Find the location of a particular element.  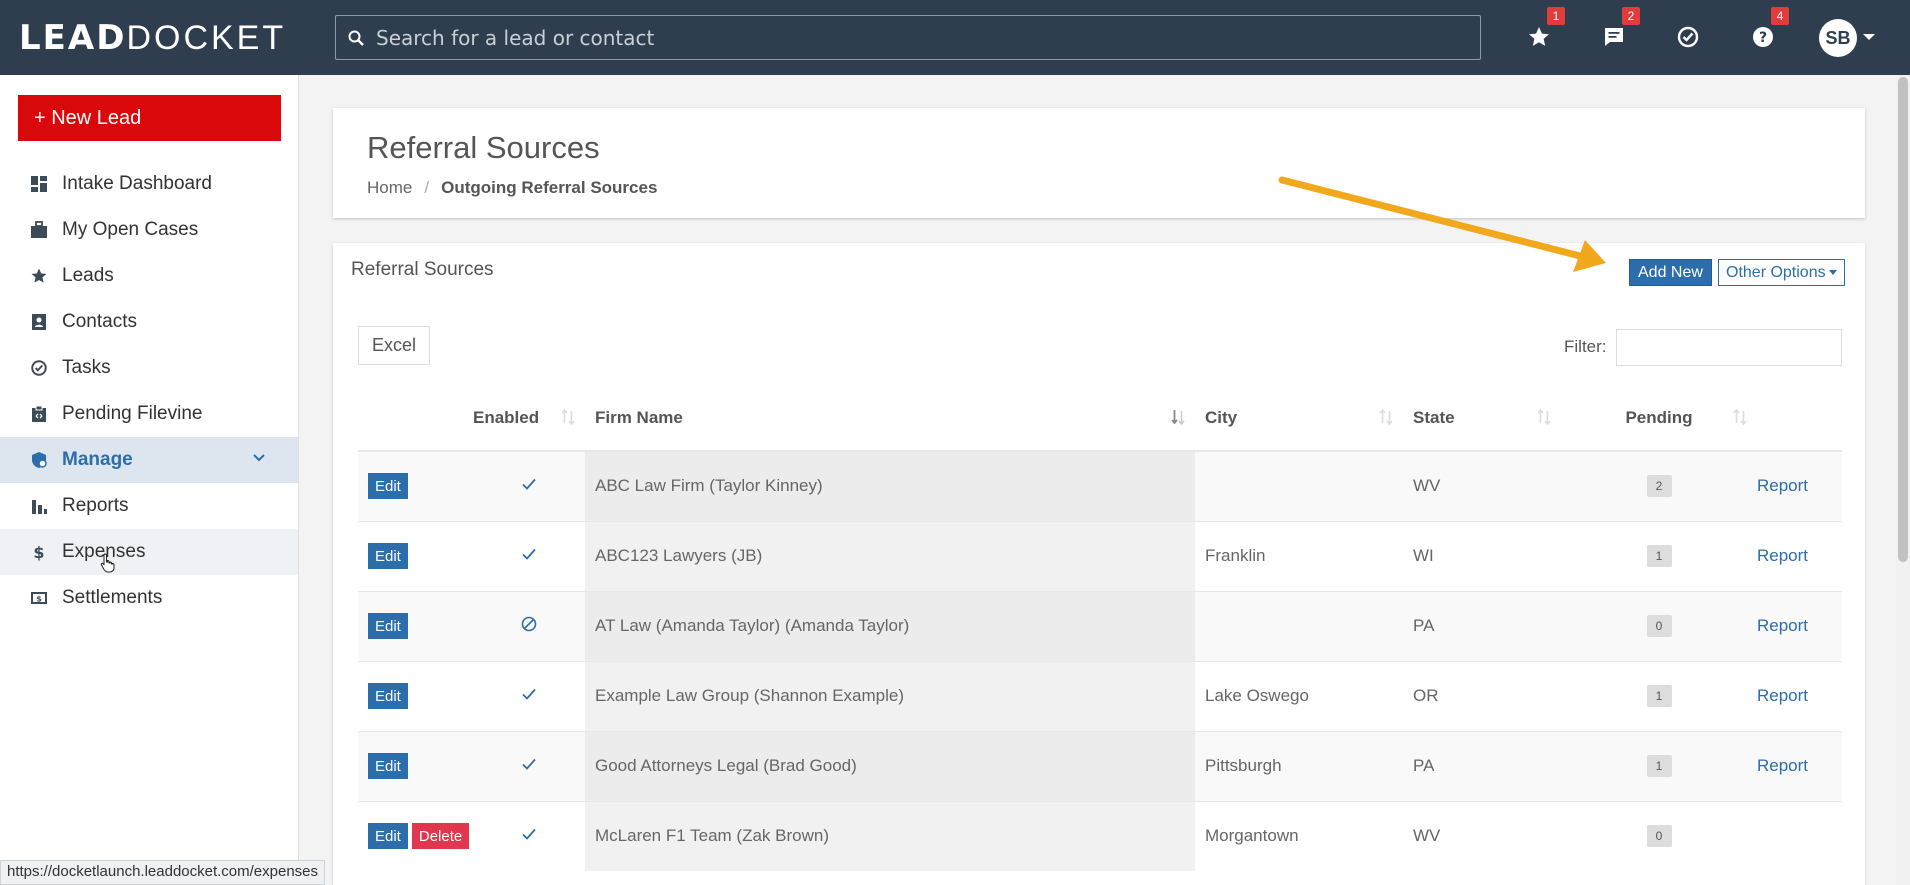

notification-badge: 4 is located at coordinates (1780, 16).